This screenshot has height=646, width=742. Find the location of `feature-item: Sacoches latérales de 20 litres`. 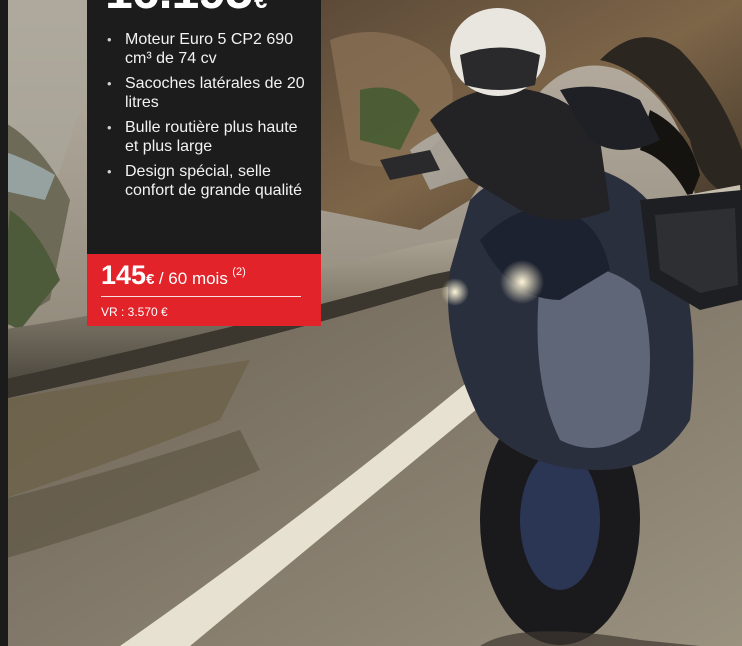

feature-item: Sacoches latérales de 20 litres is located at coordinates (207, 93).